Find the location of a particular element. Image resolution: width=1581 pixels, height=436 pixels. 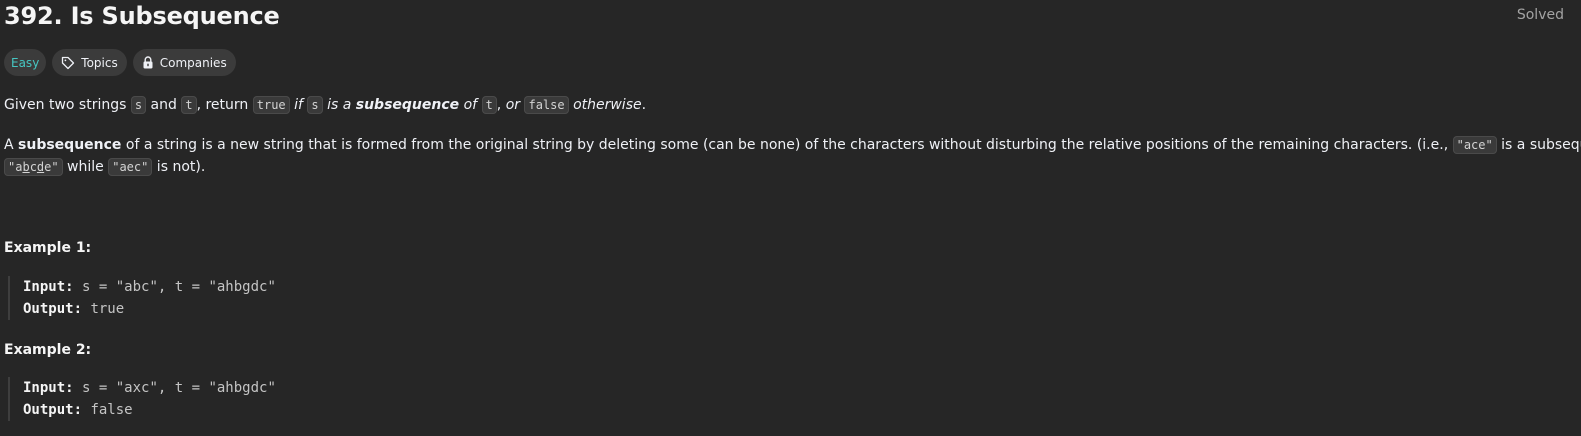

solved-status: Solved is located at coordinates (1540, 15).